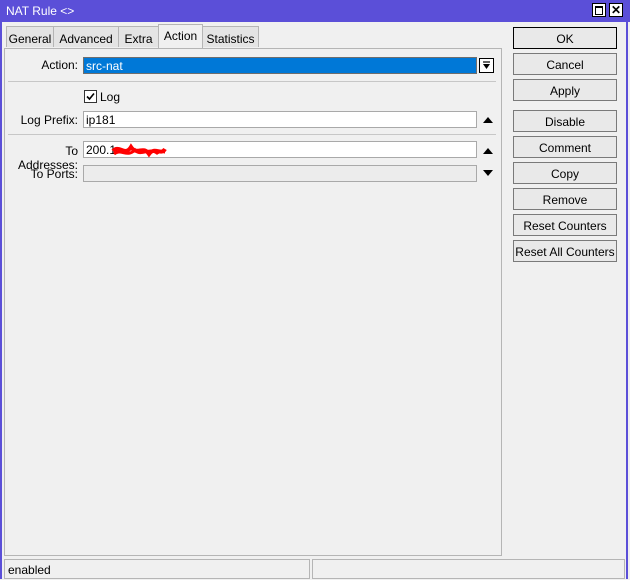 This screenshot has height=580, width=630. I want to click on reset-all-counters-button: Reset All Counters, so click(565, 251).